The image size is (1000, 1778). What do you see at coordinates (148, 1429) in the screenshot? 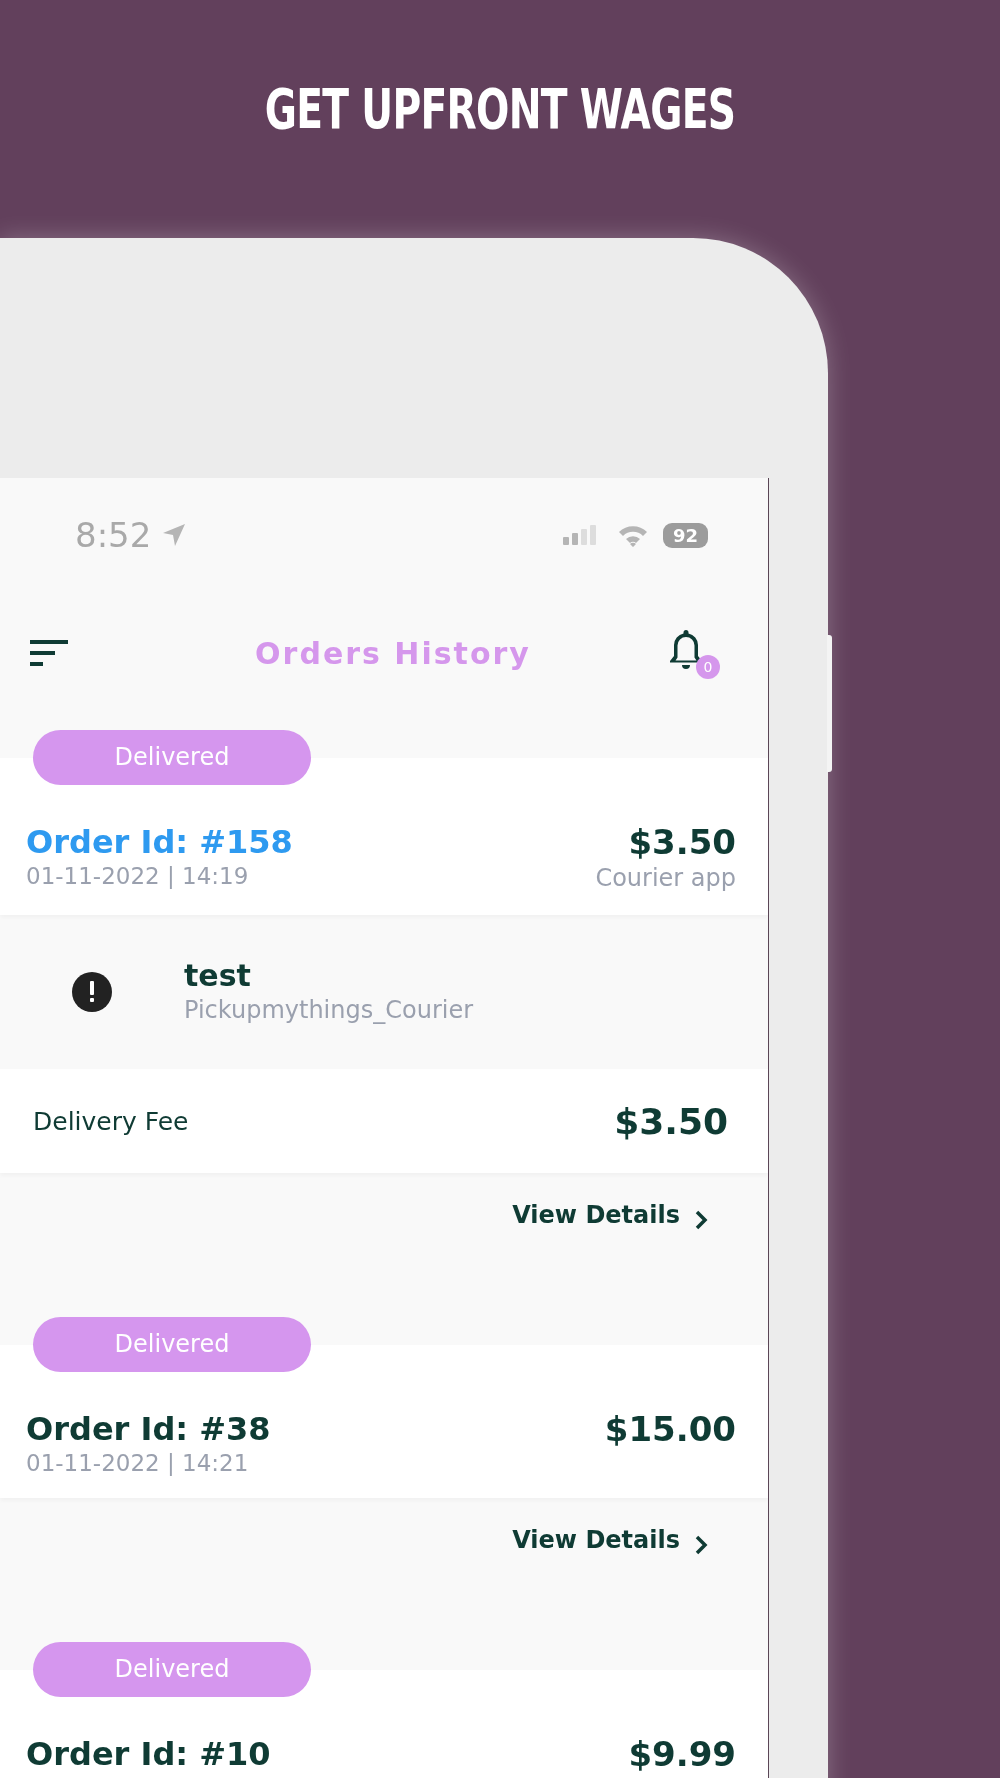
I see `order-id: Order Id: #38` at bounding box center [148, 1429].